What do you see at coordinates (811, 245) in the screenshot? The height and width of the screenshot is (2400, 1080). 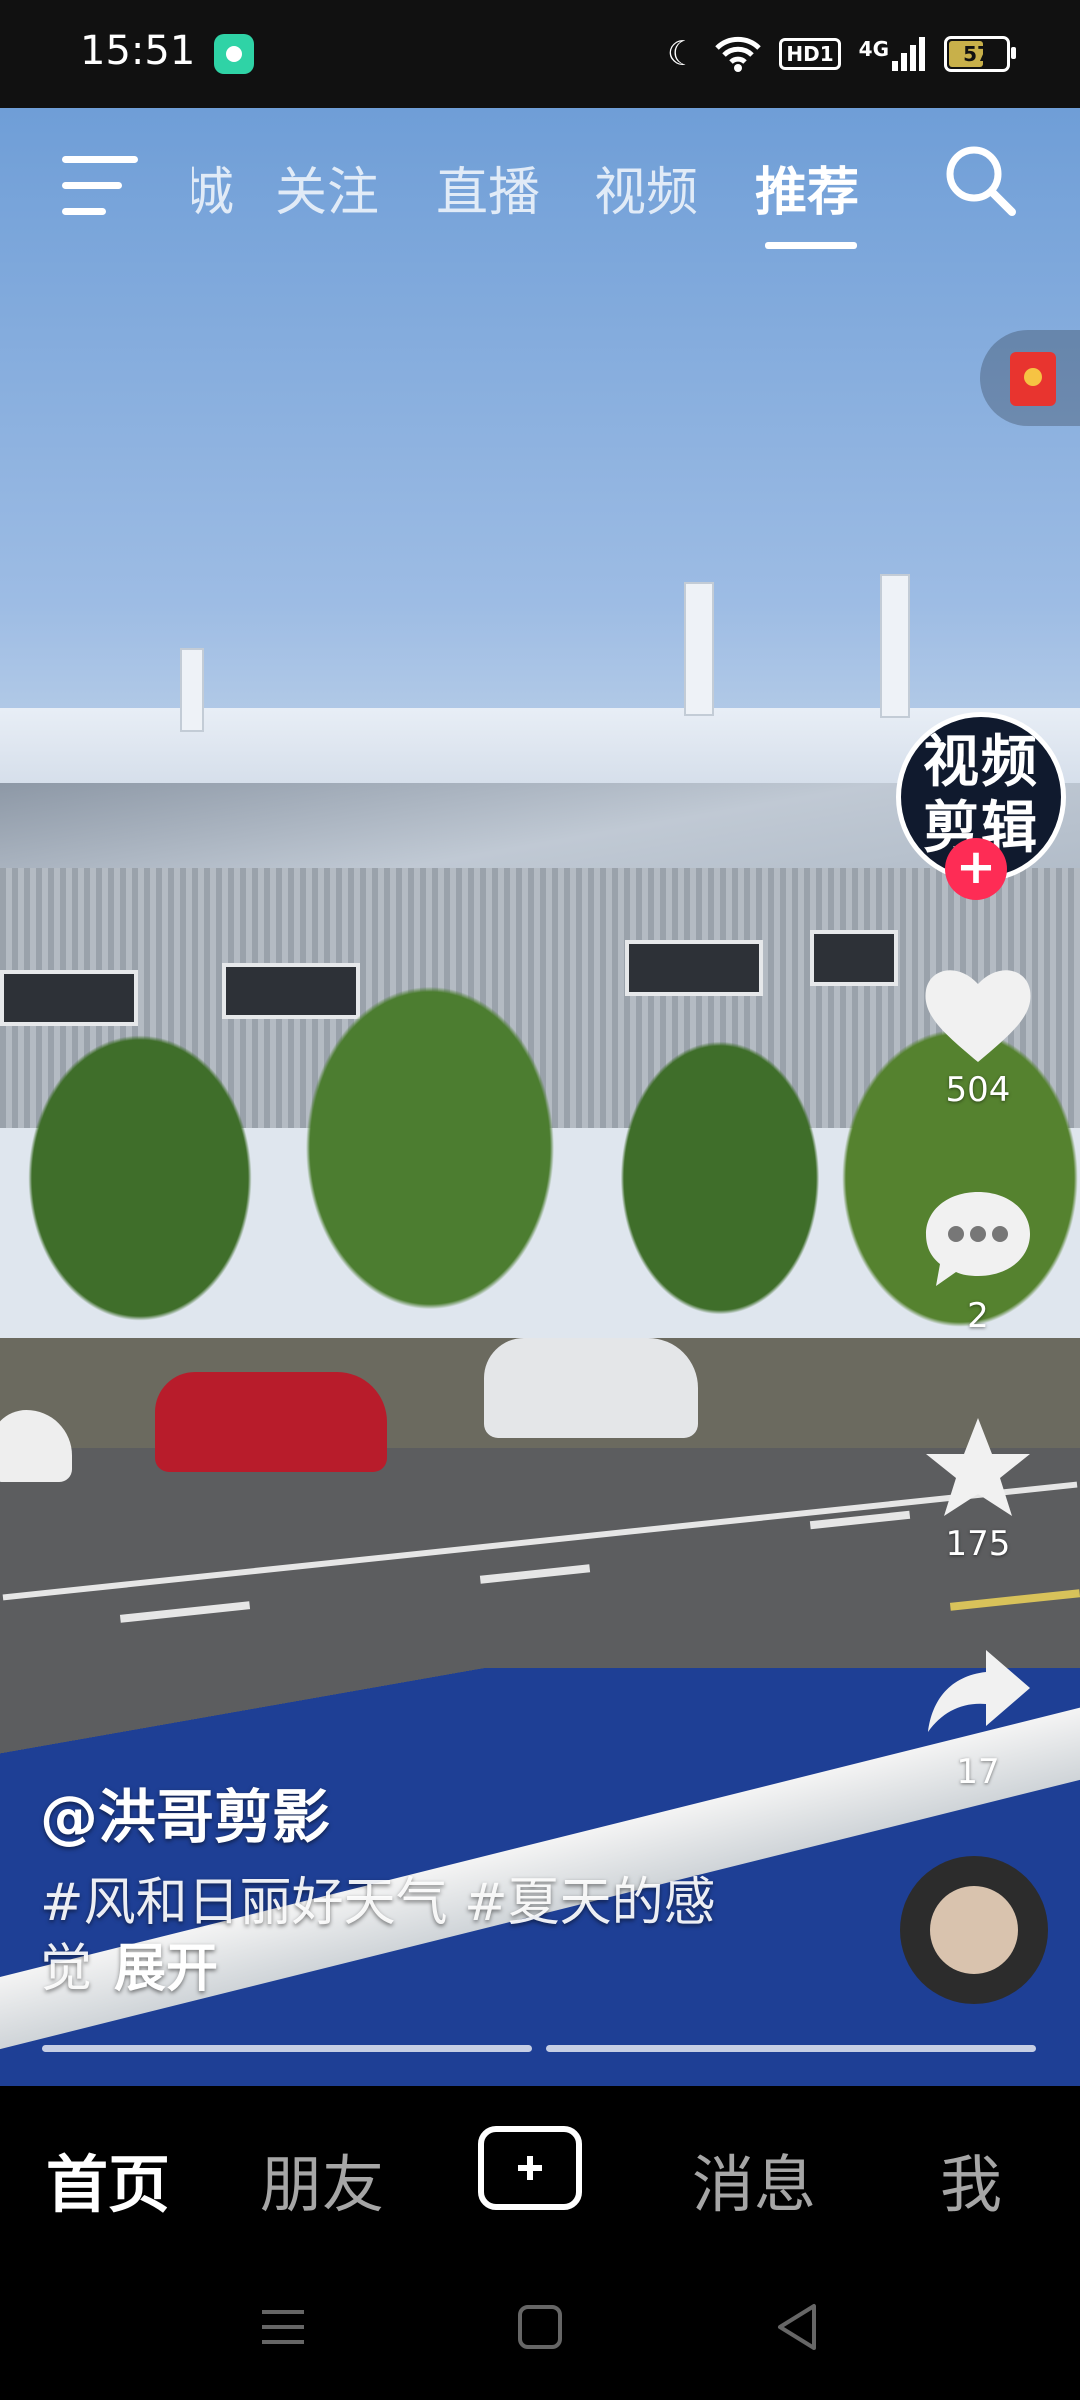 I see `active-tab-indicator` at bounding box center [811, 245].